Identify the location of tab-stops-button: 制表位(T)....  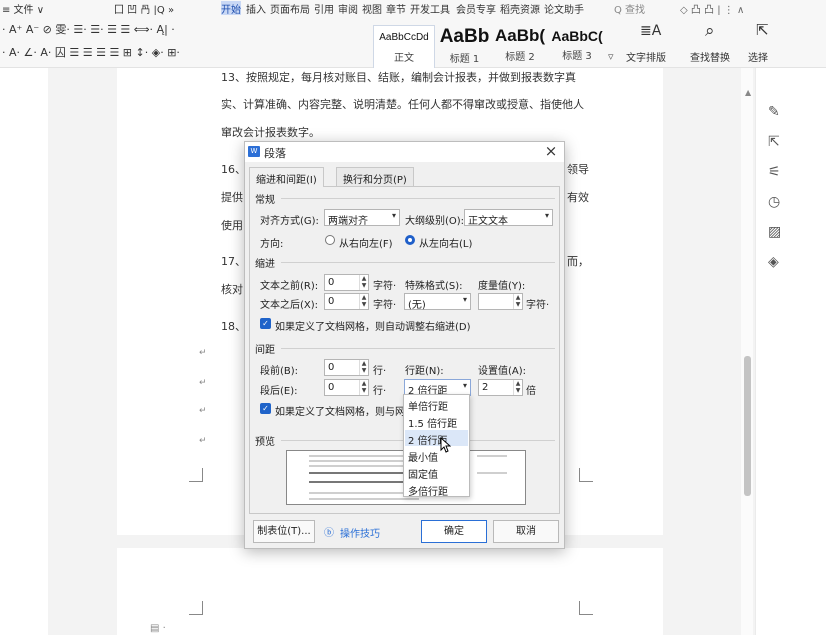
(284, 531).